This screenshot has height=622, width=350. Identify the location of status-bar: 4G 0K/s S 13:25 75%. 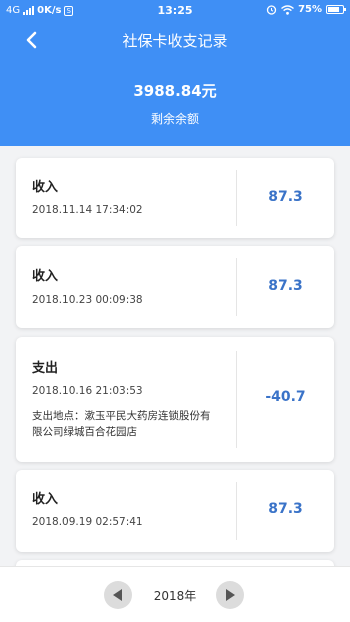
(175, 11).